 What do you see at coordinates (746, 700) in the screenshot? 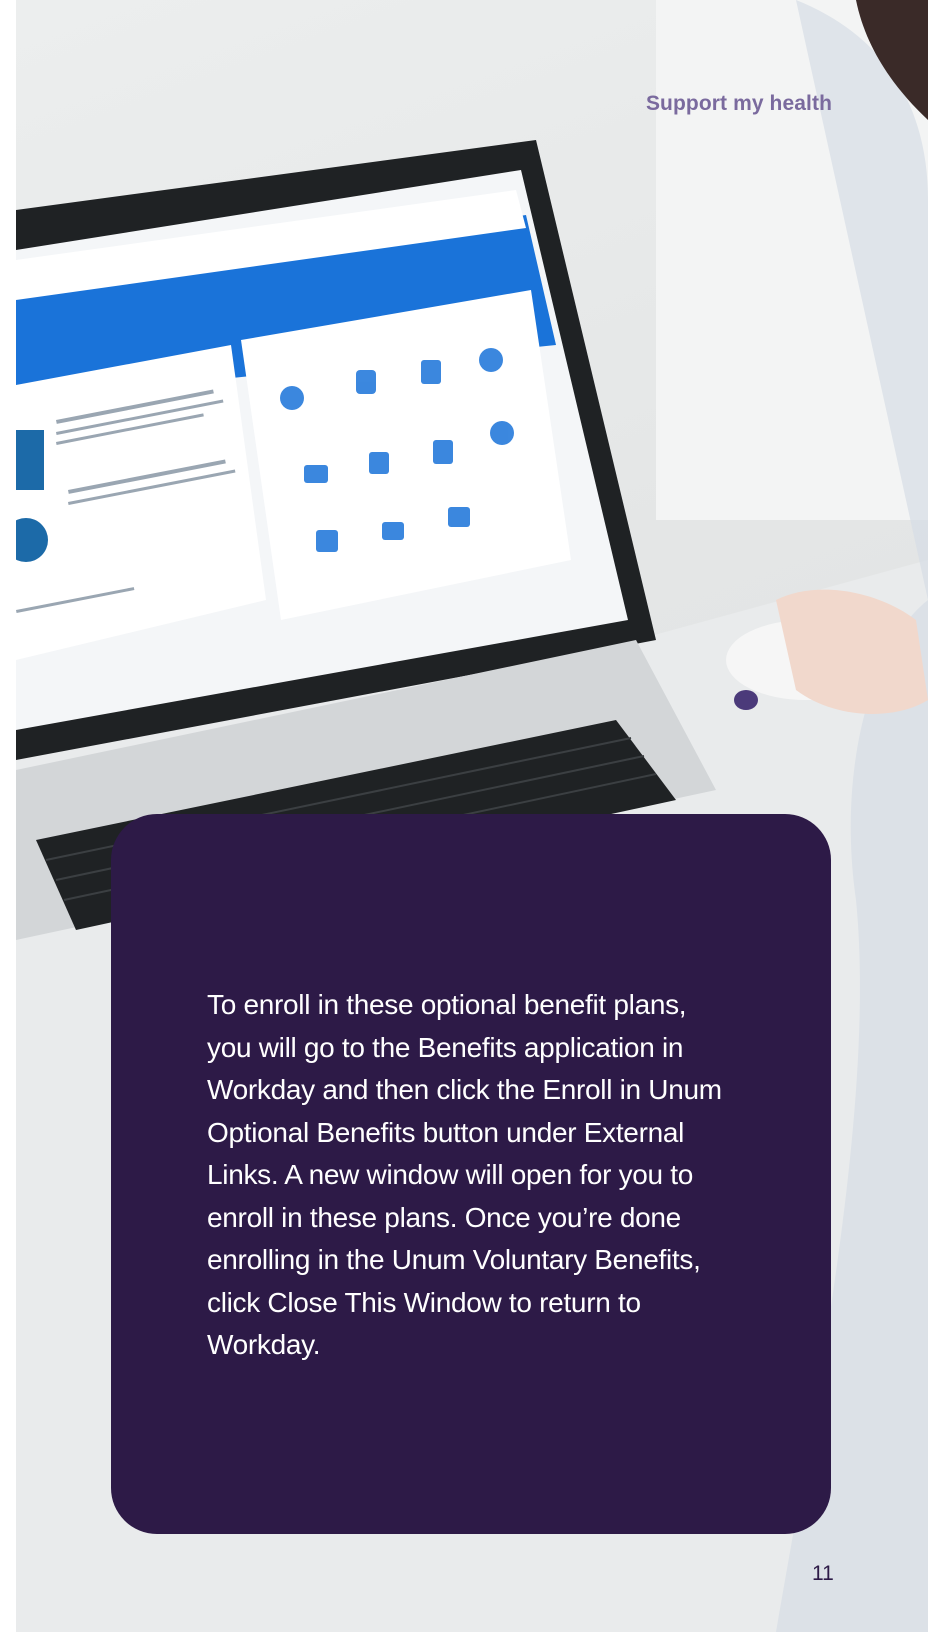
I see `fingernail` at bounding box center [746, 700].